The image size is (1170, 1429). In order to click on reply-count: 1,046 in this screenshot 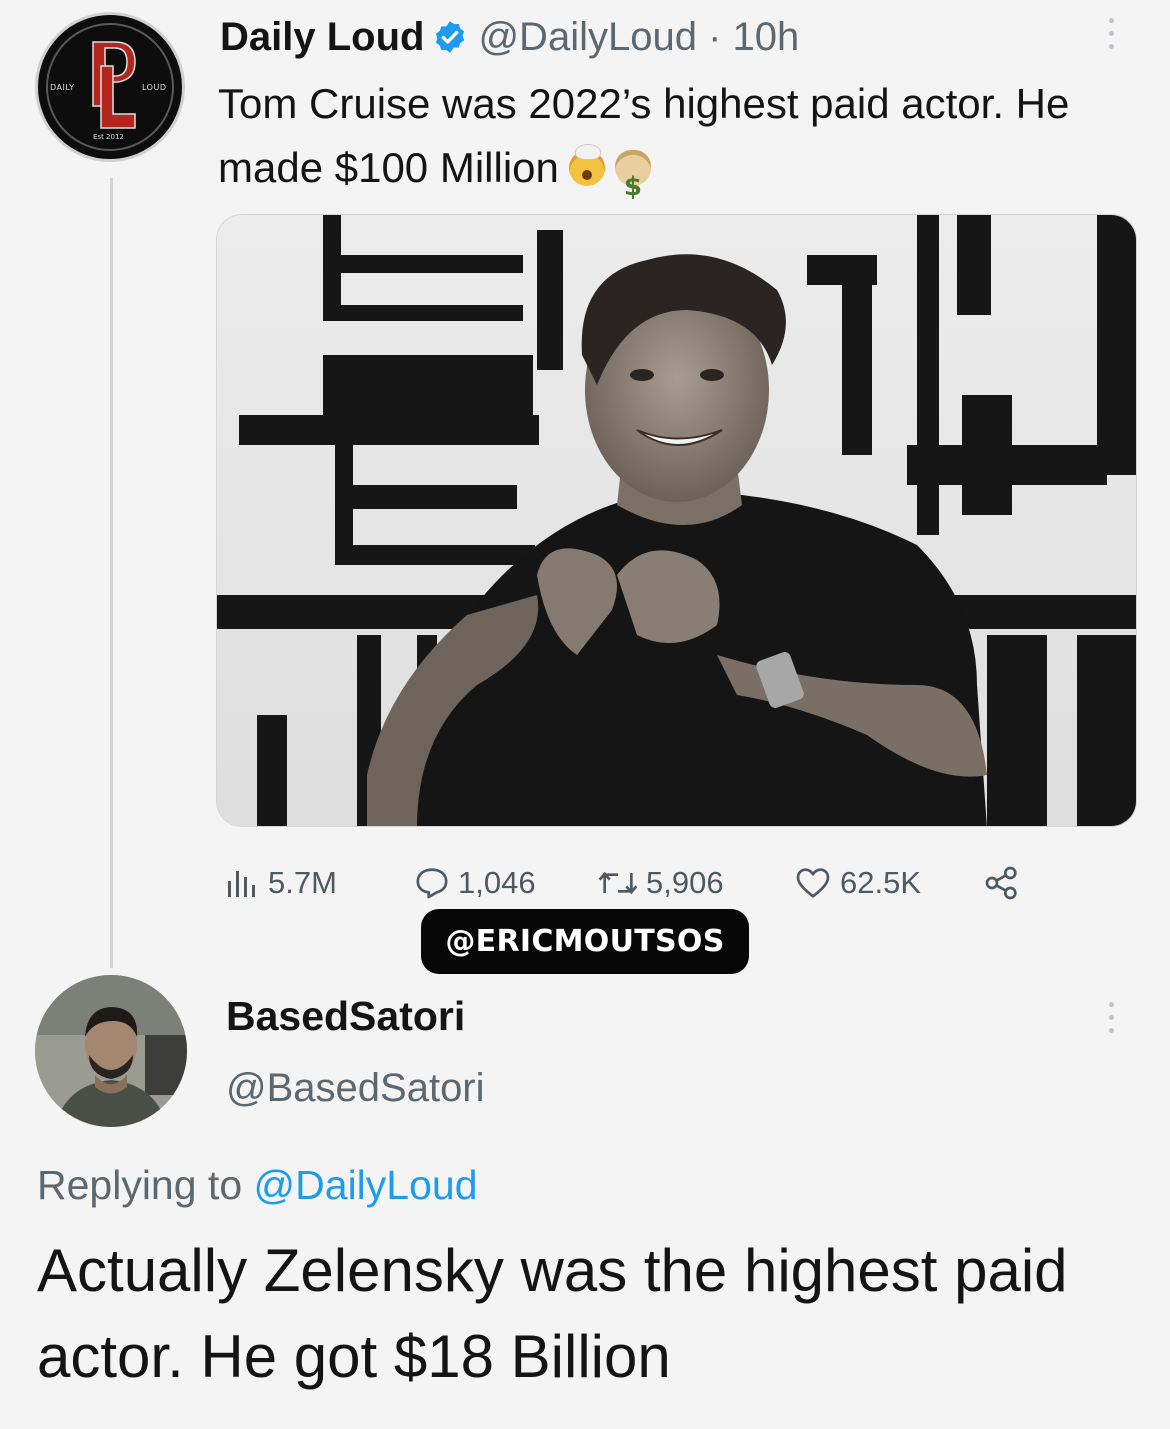, I will do `click(497, 882)`.